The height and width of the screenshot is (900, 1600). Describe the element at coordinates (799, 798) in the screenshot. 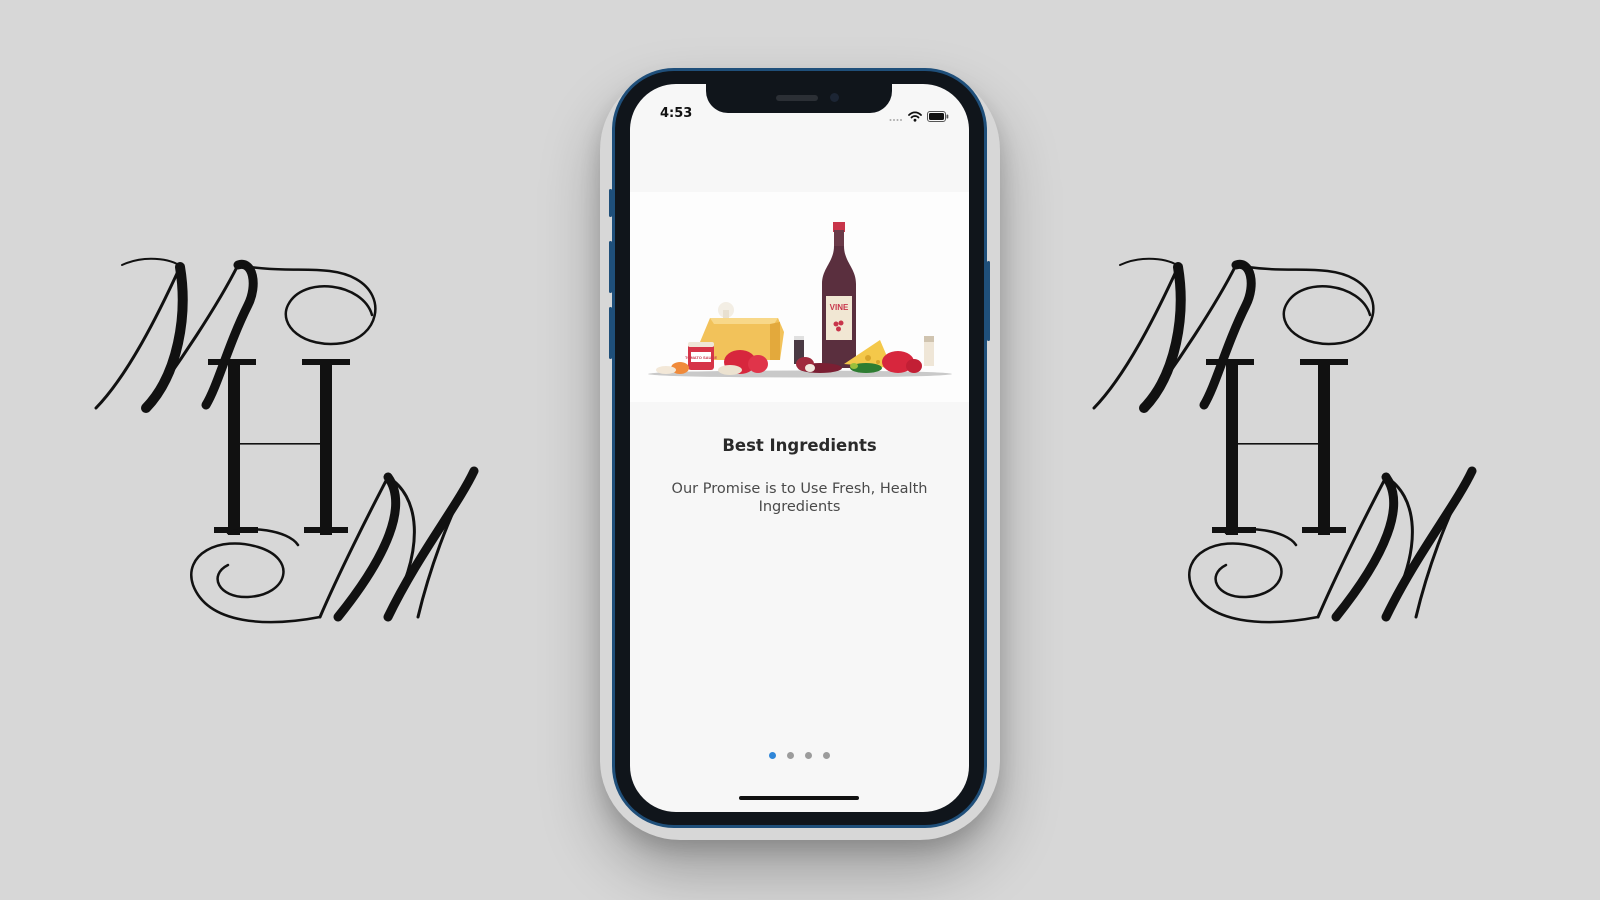

I see `home-indicator` at that location.